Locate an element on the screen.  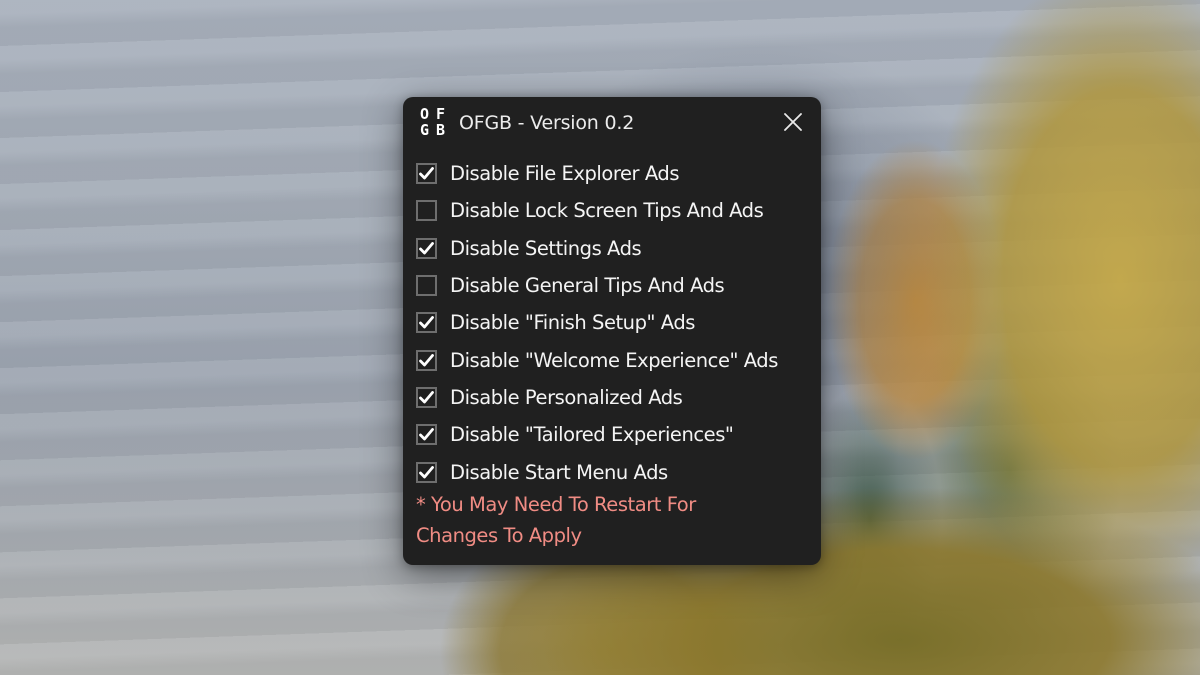
option-label: Disable "Welcome Experience" Ads is located at coordinates (614, 360).